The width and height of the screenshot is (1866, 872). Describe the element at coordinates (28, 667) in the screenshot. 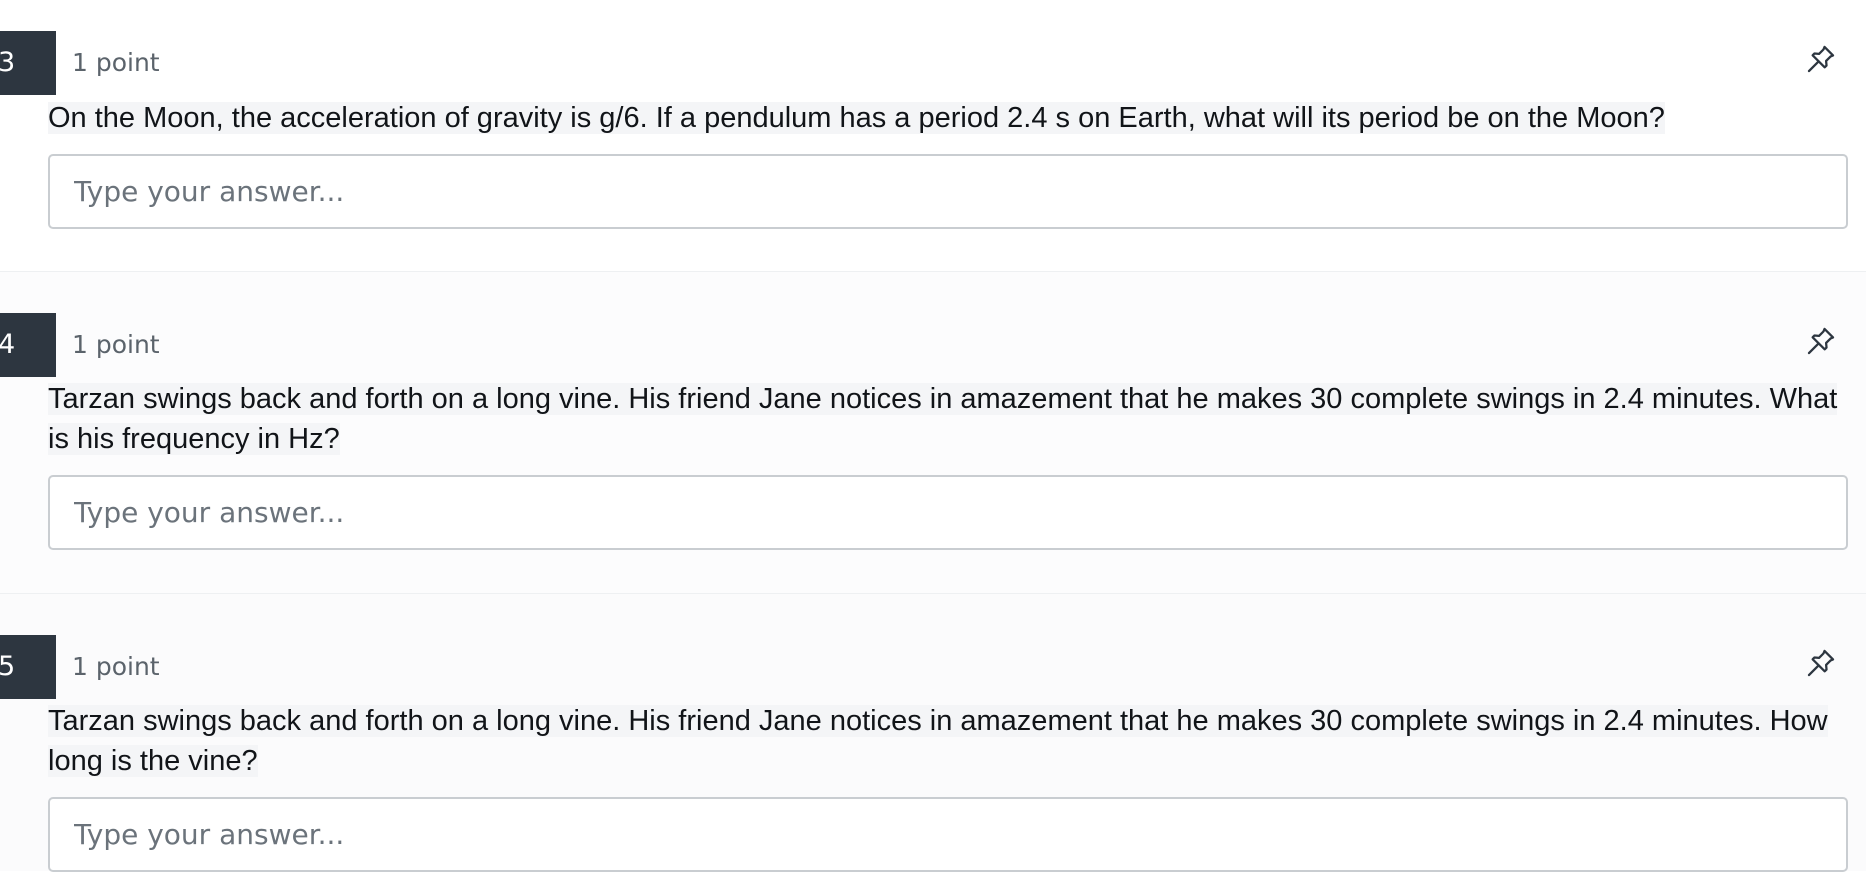

I see `question-number-badge: 5` at that location.